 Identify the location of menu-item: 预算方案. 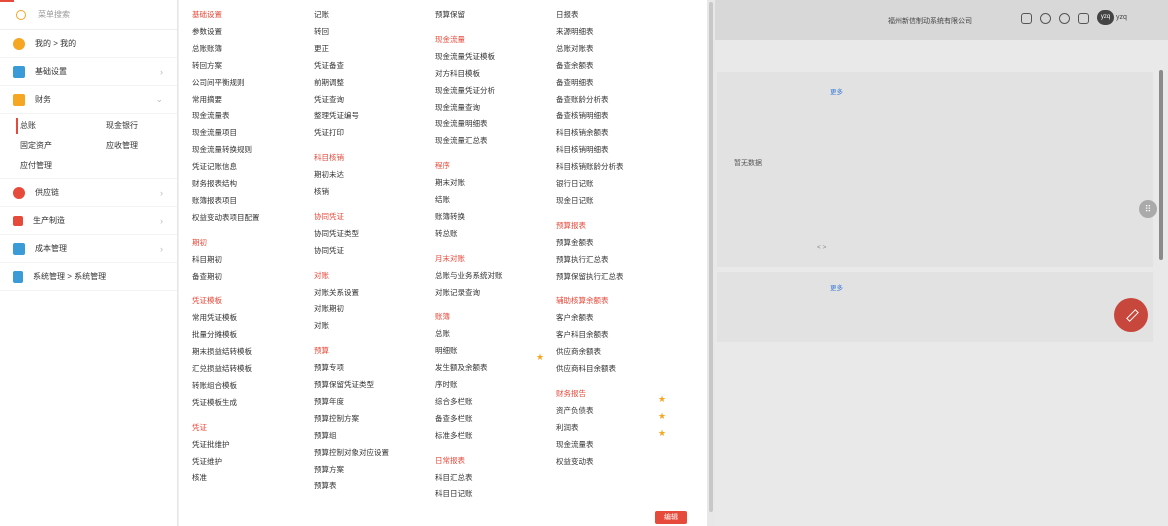
(329, 469).